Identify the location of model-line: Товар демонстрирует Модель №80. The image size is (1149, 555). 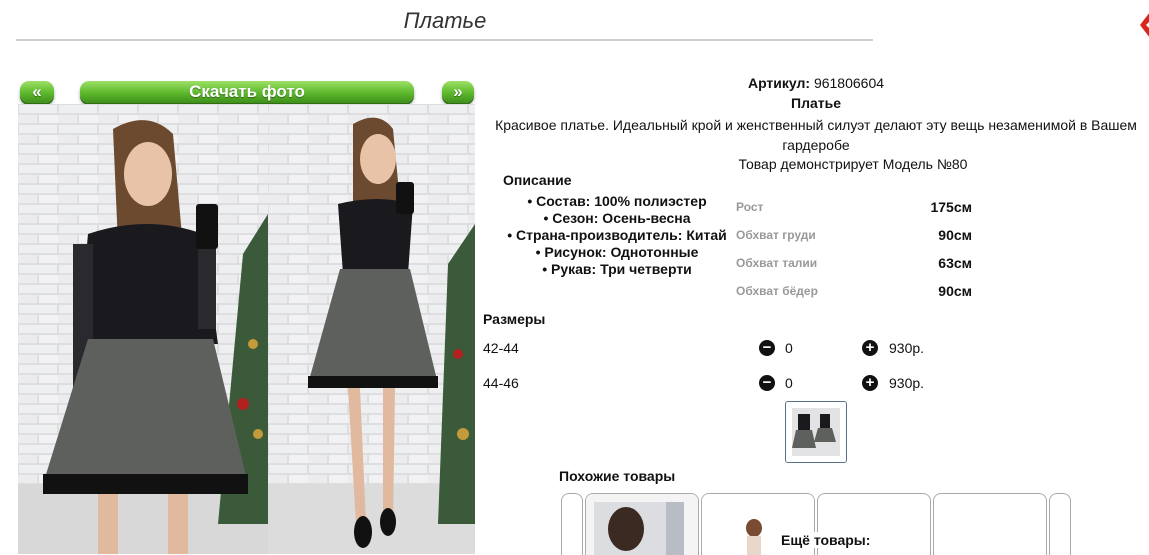
(853, 164).